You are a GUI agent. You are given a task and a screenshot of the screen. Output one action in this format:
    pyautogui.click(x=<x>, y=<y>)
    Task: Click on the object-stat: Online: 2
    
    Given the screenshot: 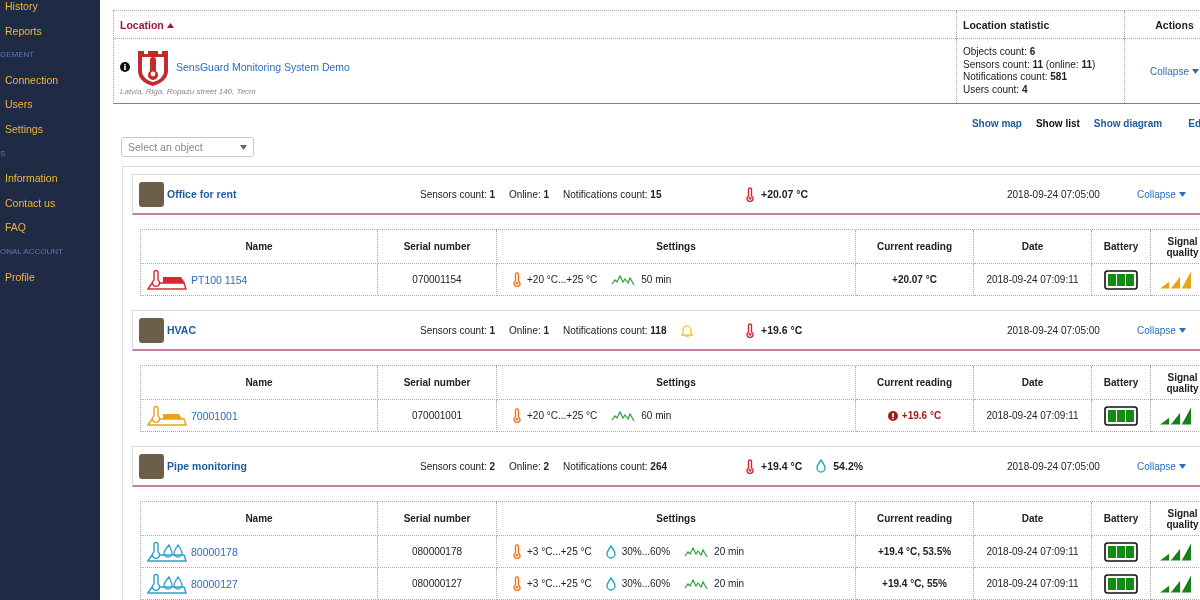 What is the action you would take?
    pyautogui.click(x=529, y=466)
    